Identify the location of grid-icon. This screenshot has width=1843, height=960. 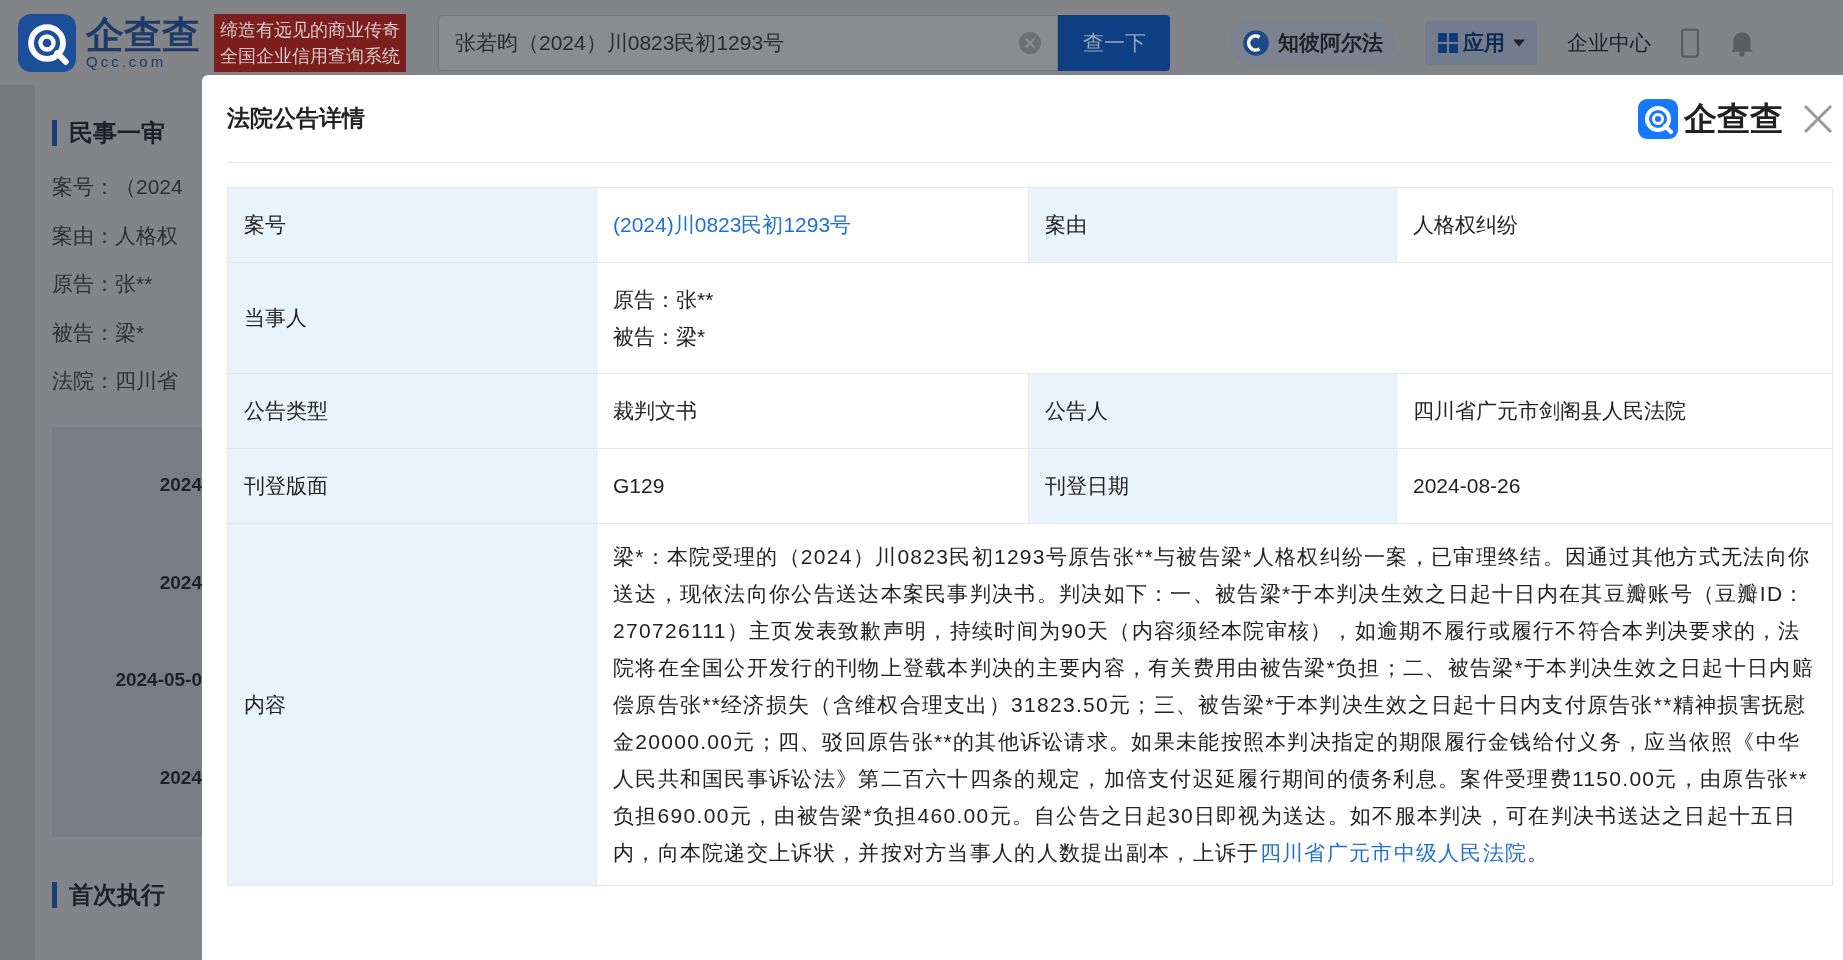
(1448, 42).